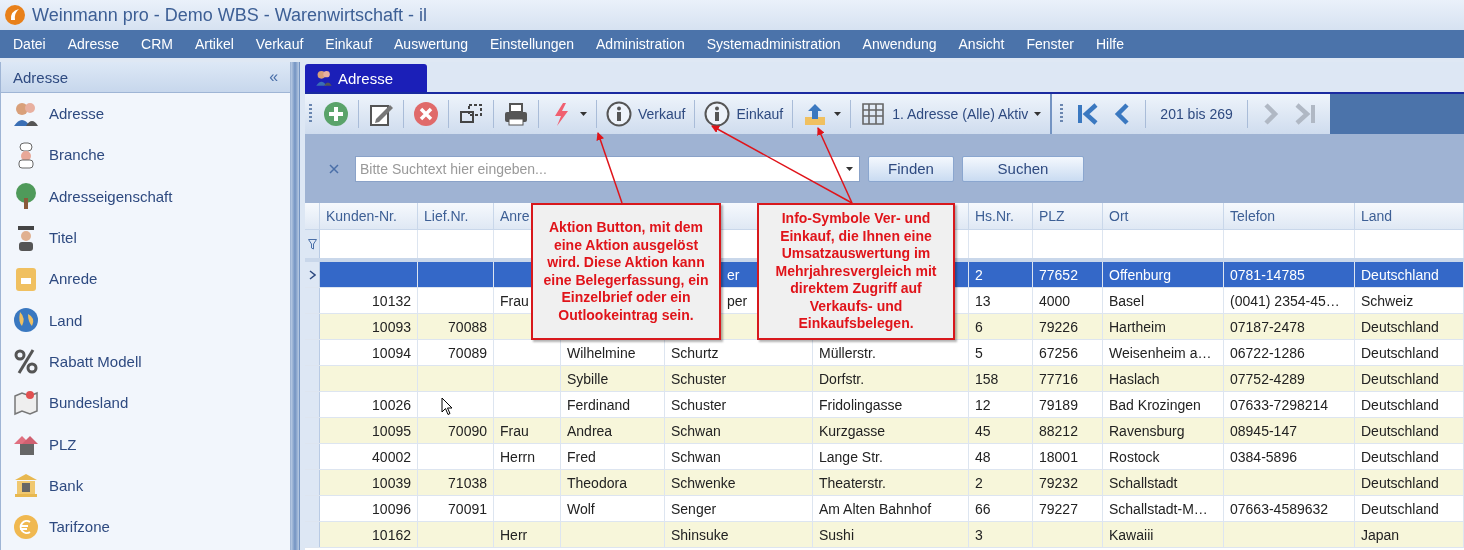 This screenshot has width=1464, height=550. What do you see at coordinates (640, 44) in the screenshot?
I see `menu-item: Administration` at bounding box center [640, 44].